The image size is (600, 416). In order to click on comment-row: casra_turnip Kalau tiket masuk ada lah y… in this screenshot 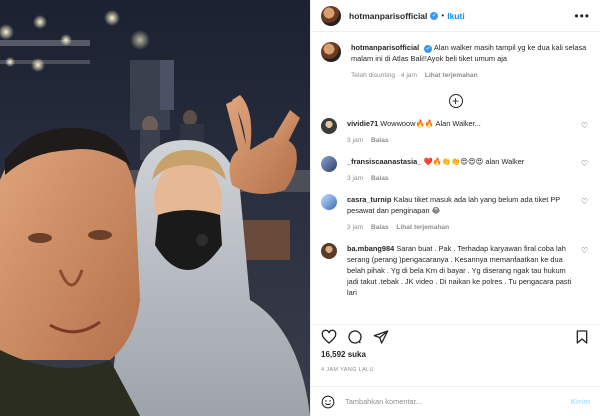, I will do `click(455, 213)`.